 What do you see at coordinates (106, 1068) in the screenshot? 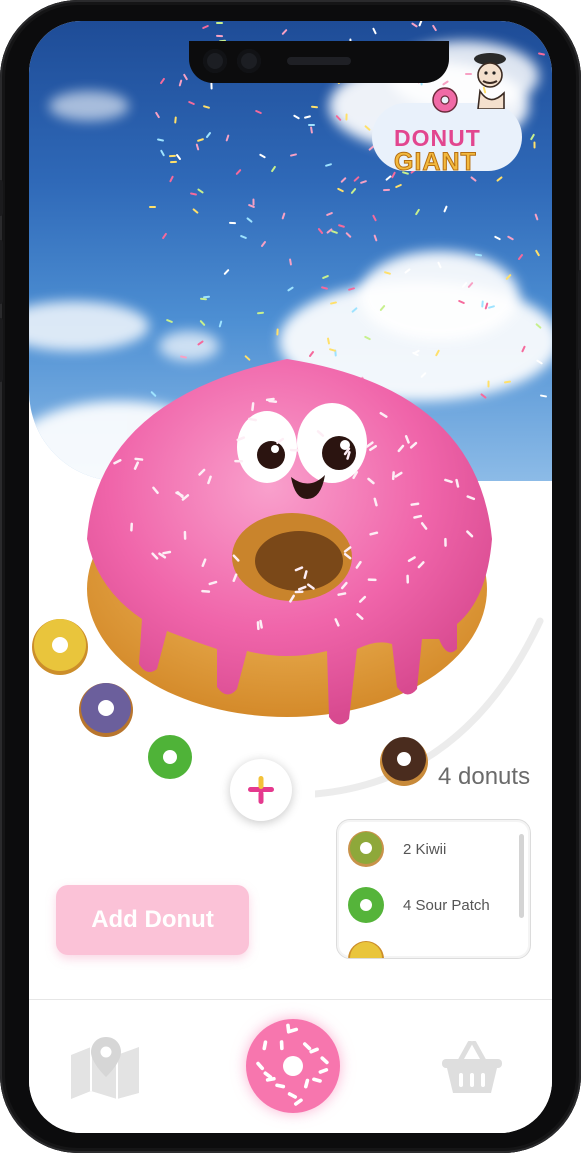
I see `map-pin-icon` at bounding box center [106, 1068].